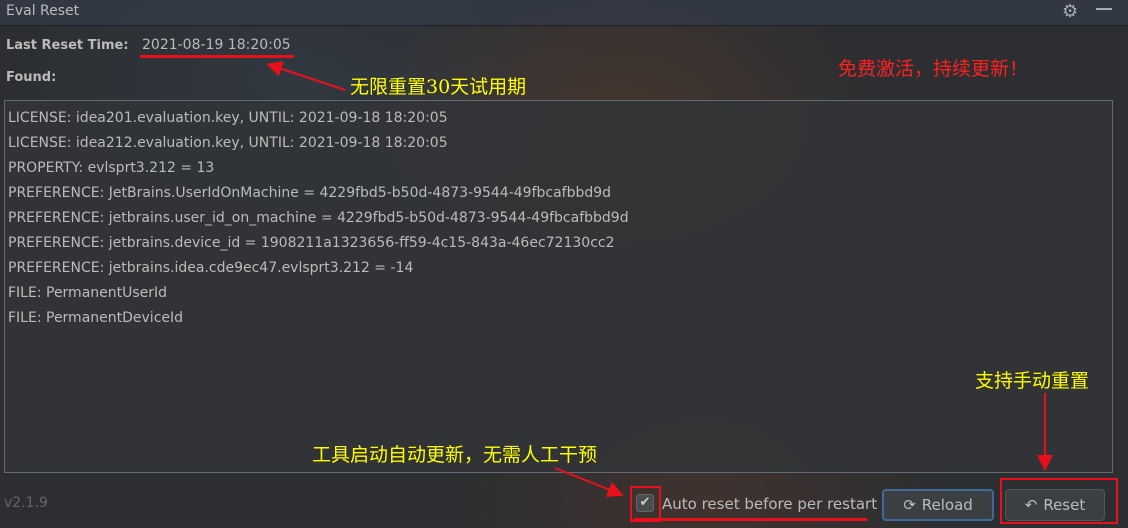 The width and height of the screenshot is (1128, 528). What do you see at coordinates (31, 77) in the screenshot?
I see `found-label: Found:` at bounding box center [31, 77].